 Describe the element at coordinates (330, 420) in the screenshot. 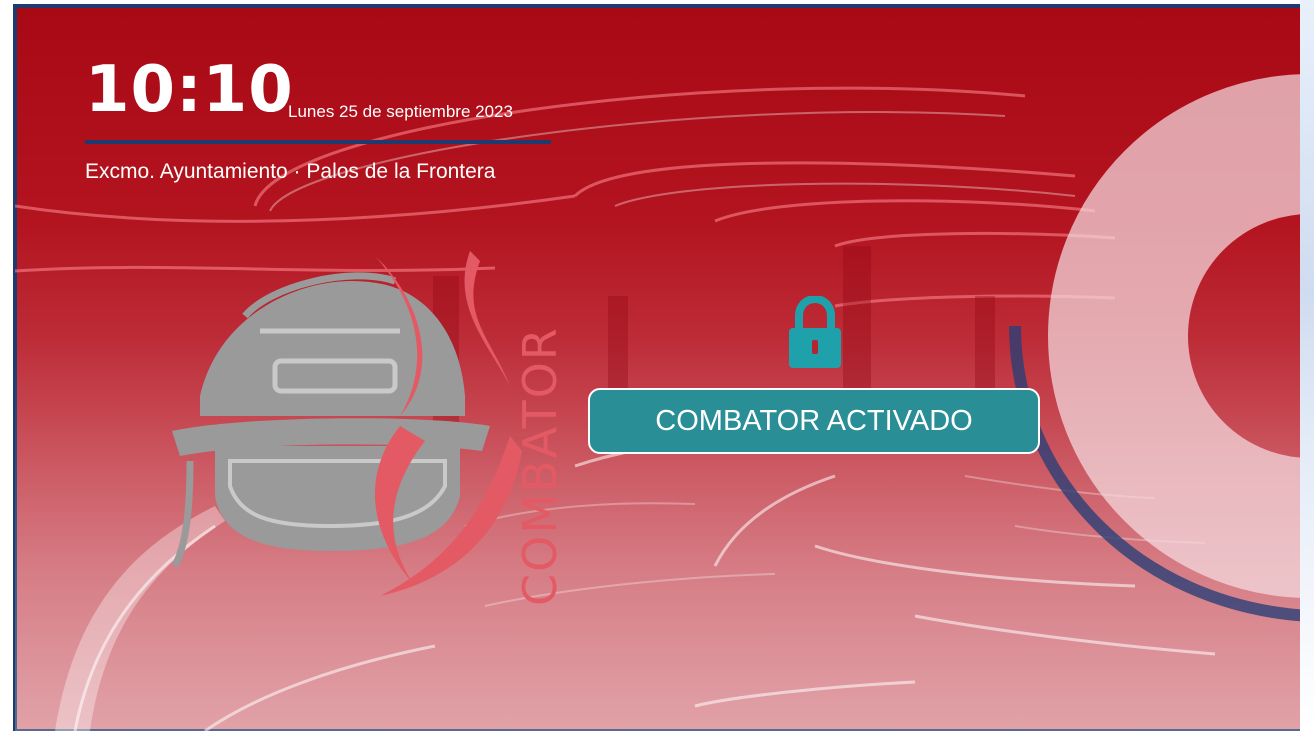

I see `firefighter-helmet-icon` at that location.